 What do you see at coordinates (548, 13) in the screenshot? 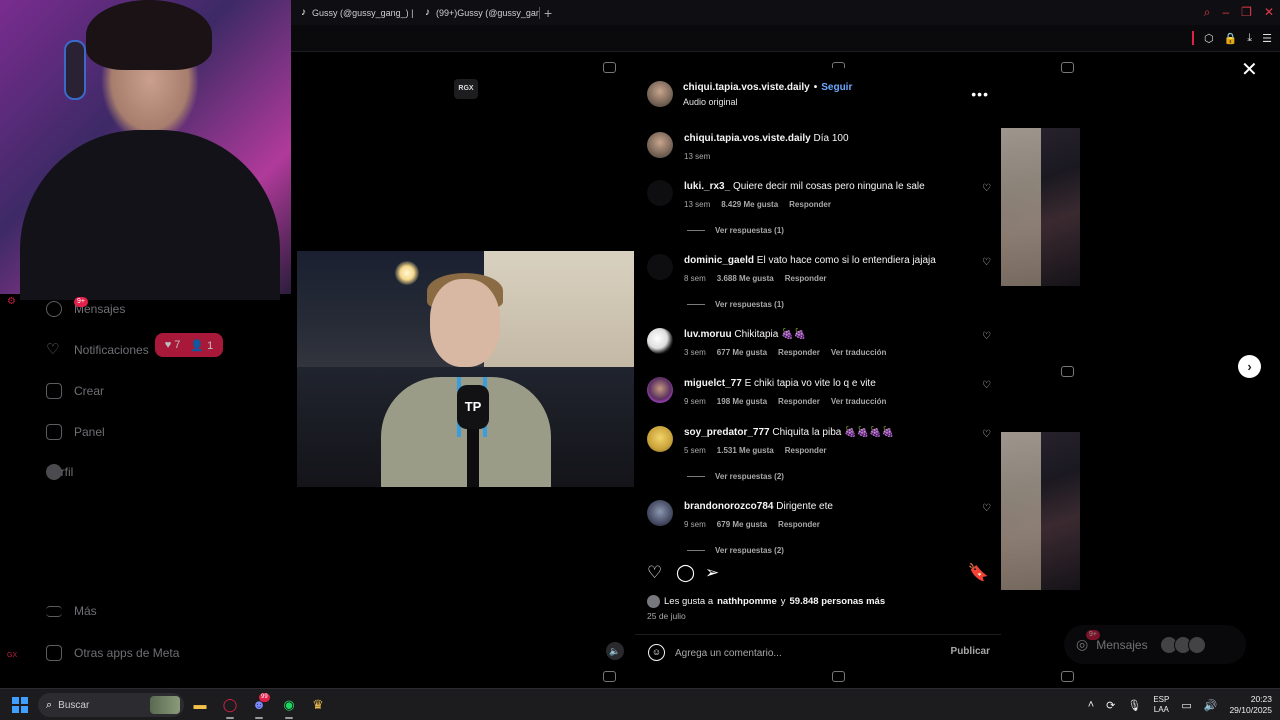
I see `new-tab-button: +` at bounding box center [548, 13].